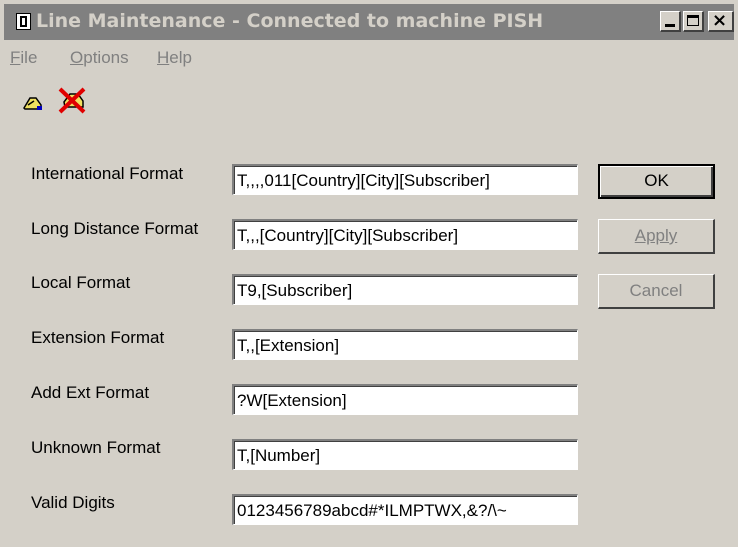 The image size is (738, 547). I want to click on app-icon, so click(23, 21).